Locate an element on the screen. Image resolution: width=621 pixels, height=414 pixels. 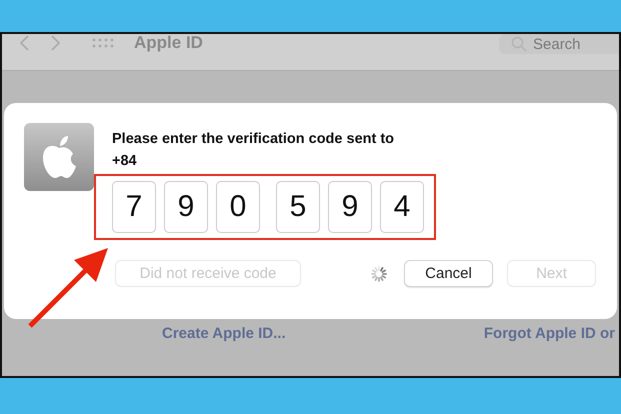
code-digit-field: 4 is located at coordinates (402, 207).